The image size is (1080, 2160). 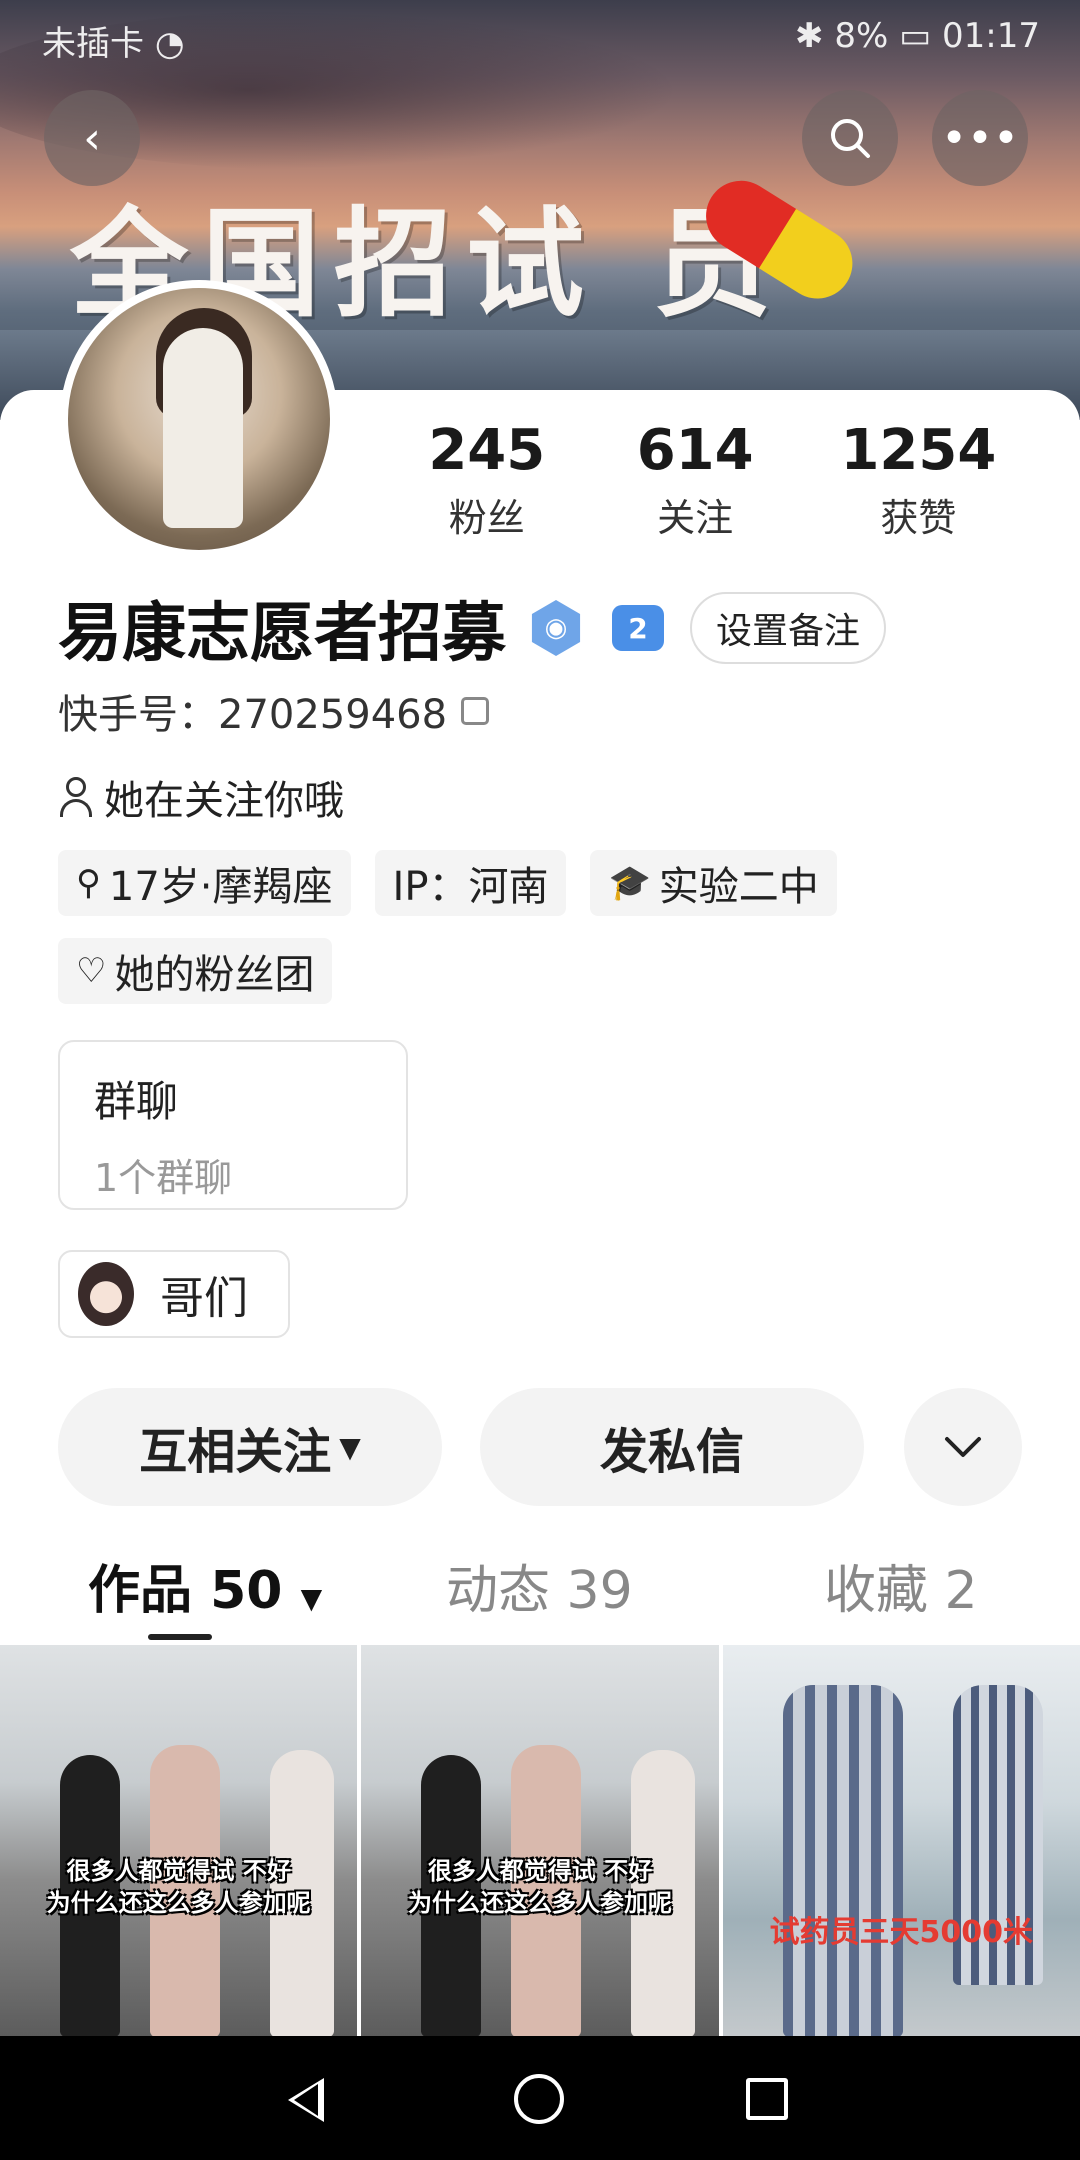 I want to click on follow-note: 她在关注你哦, so click(x=201, y=797).